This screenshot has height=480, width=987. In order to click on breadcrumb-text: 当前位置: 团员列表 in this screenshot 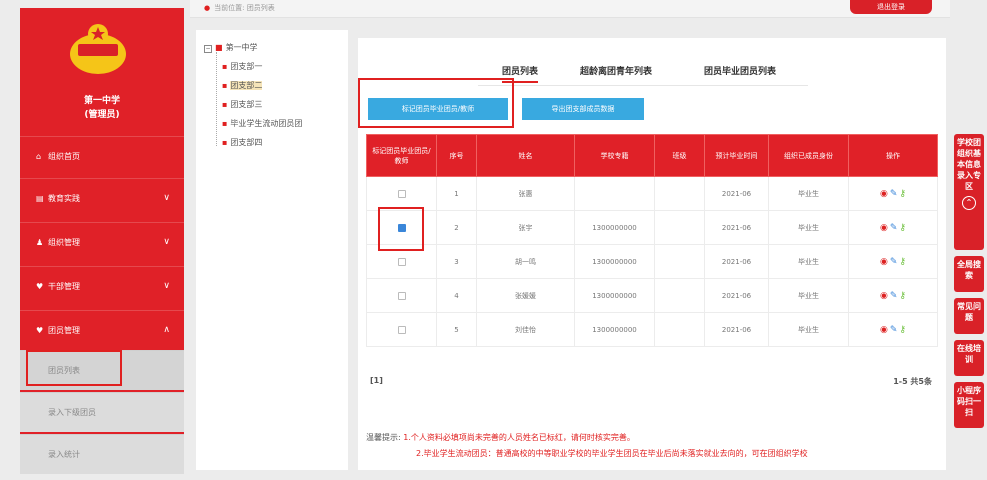, I will do `click(244, 8)`.